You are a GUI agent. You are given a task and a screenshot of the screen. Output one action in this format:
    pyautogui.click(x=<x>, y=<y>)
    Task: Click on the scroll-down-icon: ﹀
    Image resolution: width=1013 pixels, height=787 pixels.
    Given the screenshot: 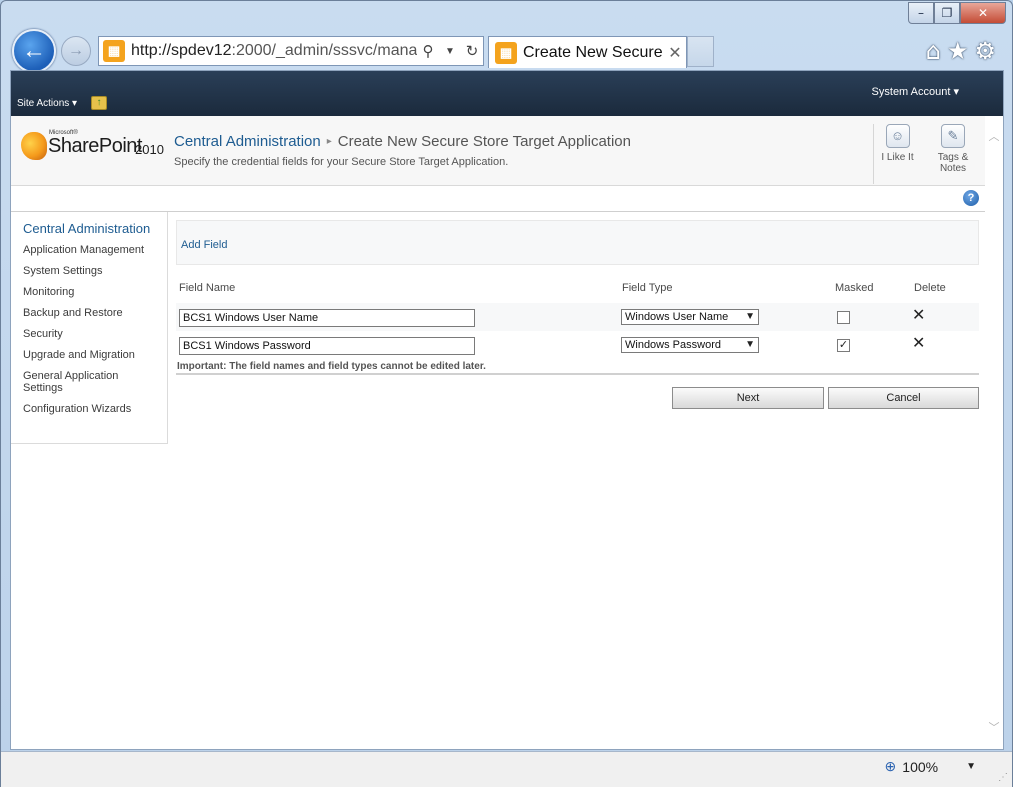 What is the action you would take?
    pyautogui.click(x=994, y=727)
    